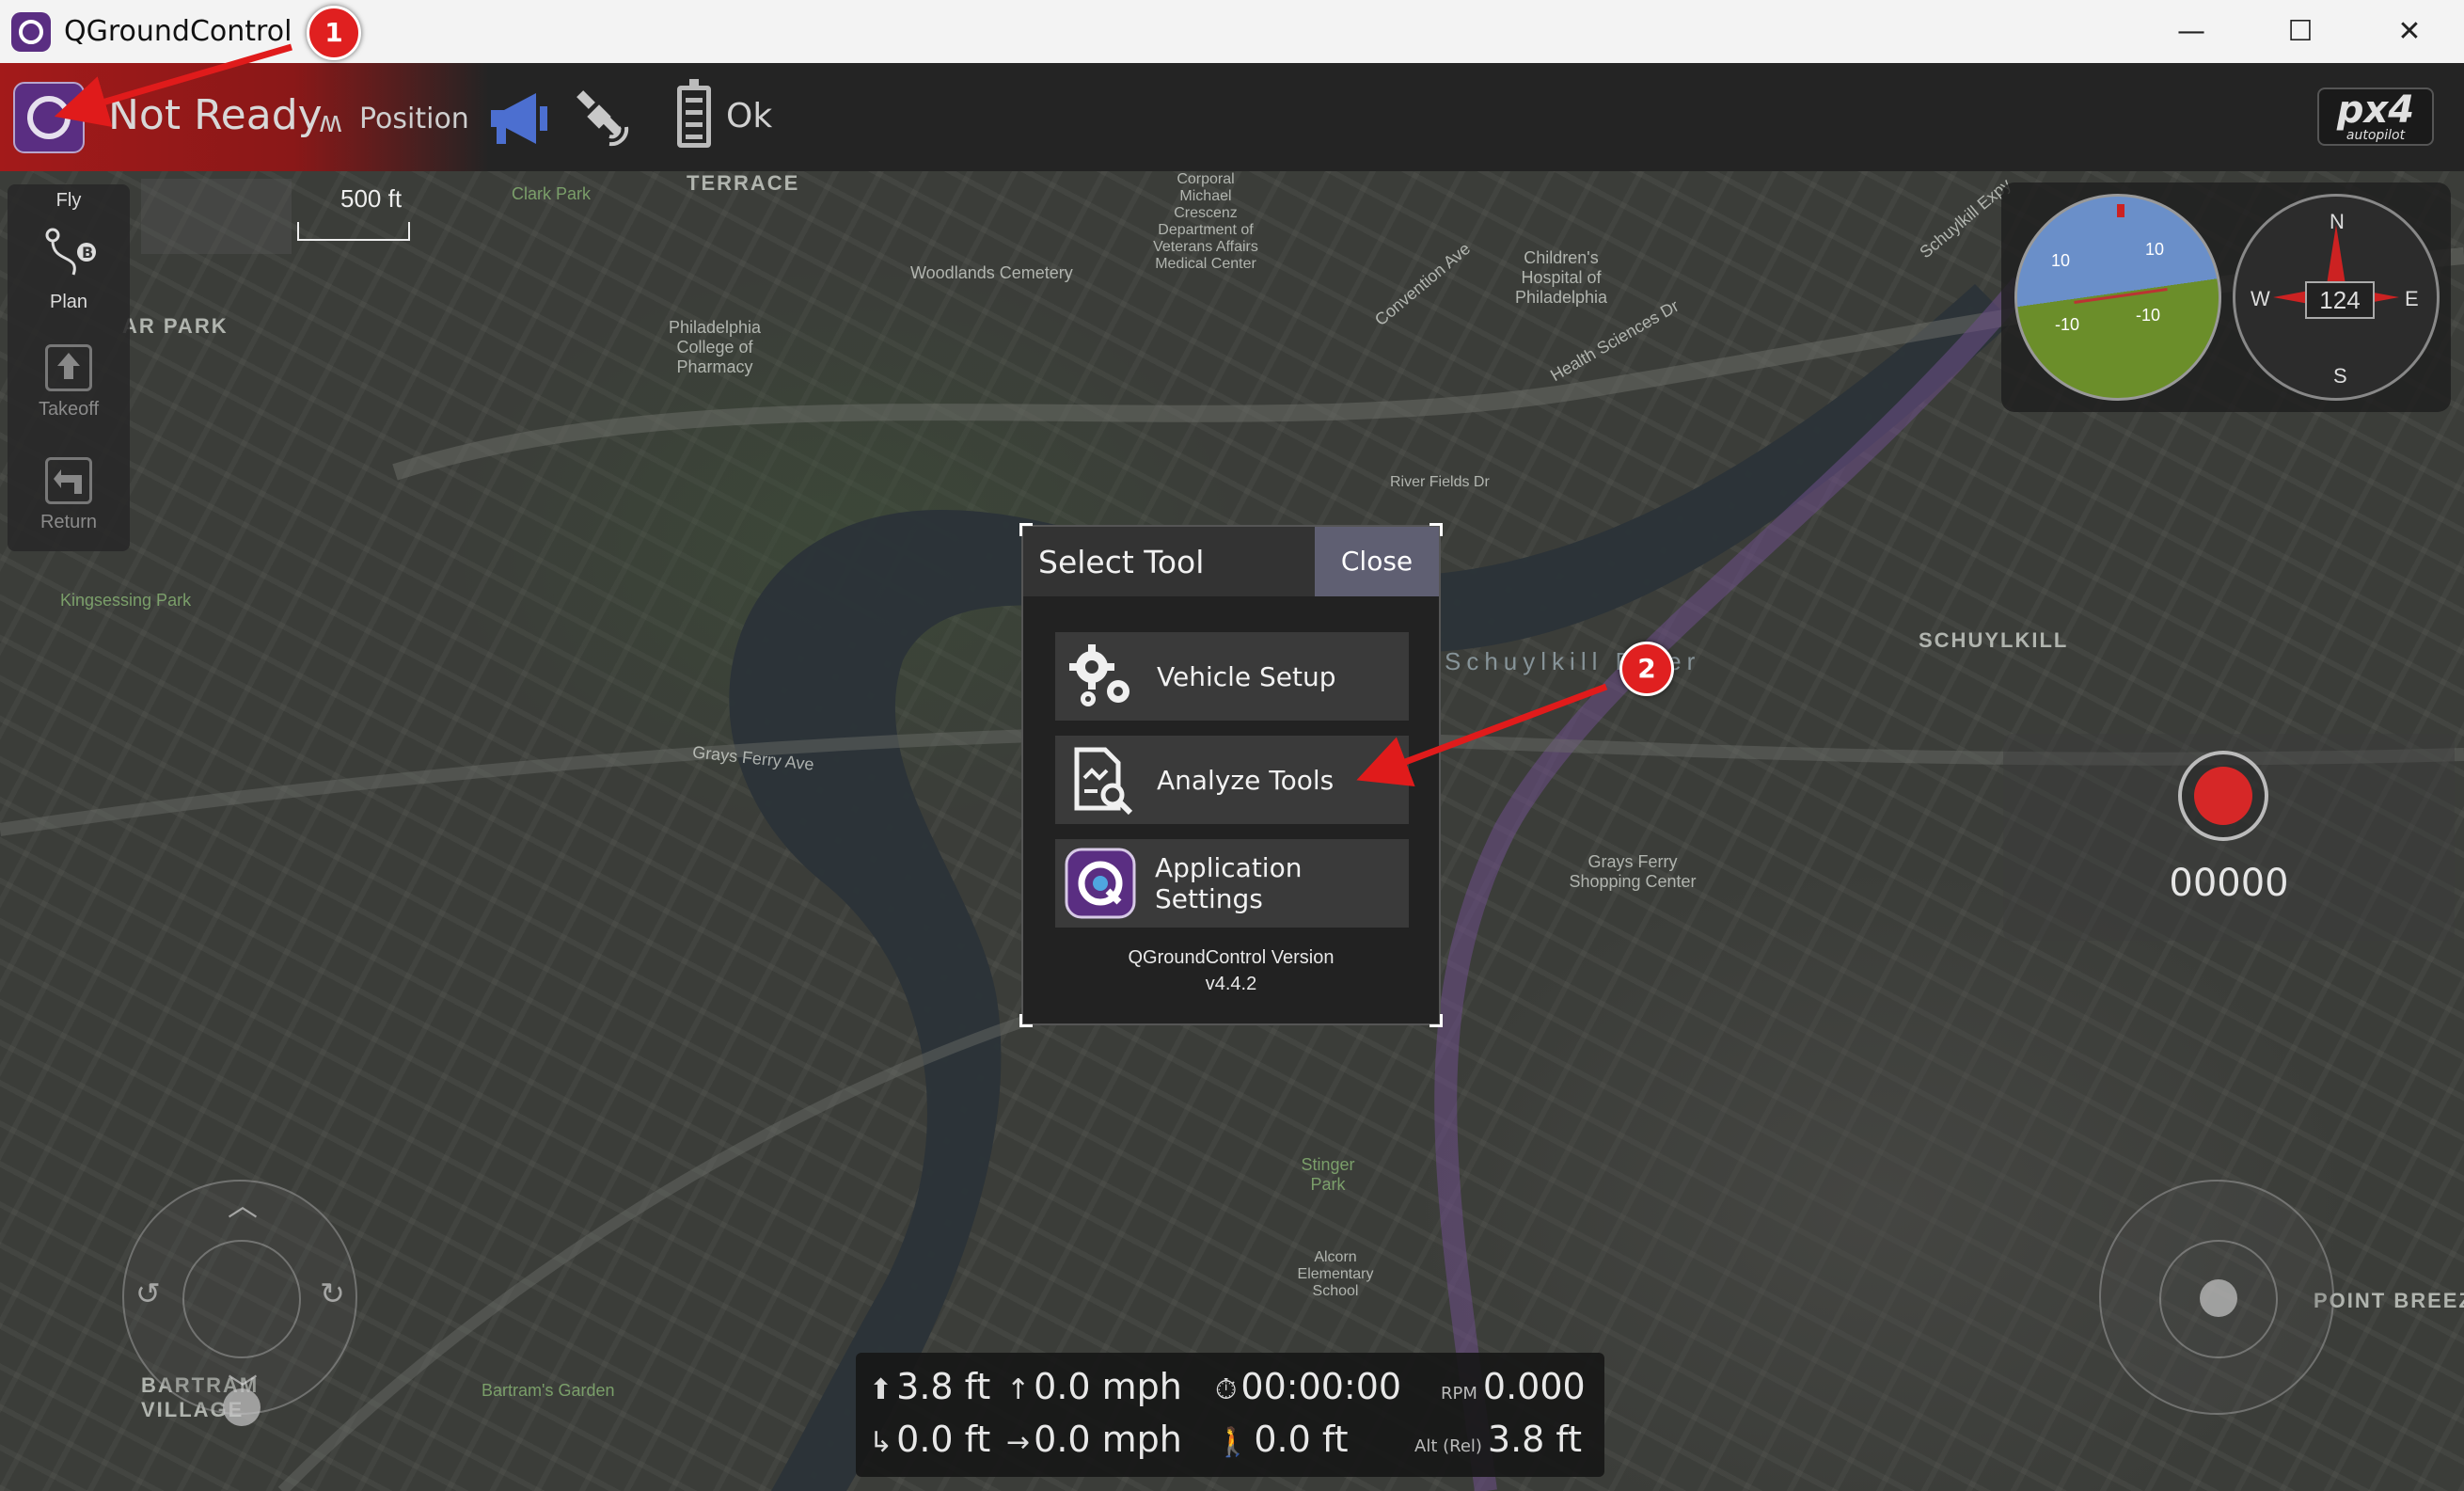 The image size is (2464, 1491). Describe the element at coordinates (243, 1205) in the screenshot. I see `up-arrow-icon: ︿` at that location.